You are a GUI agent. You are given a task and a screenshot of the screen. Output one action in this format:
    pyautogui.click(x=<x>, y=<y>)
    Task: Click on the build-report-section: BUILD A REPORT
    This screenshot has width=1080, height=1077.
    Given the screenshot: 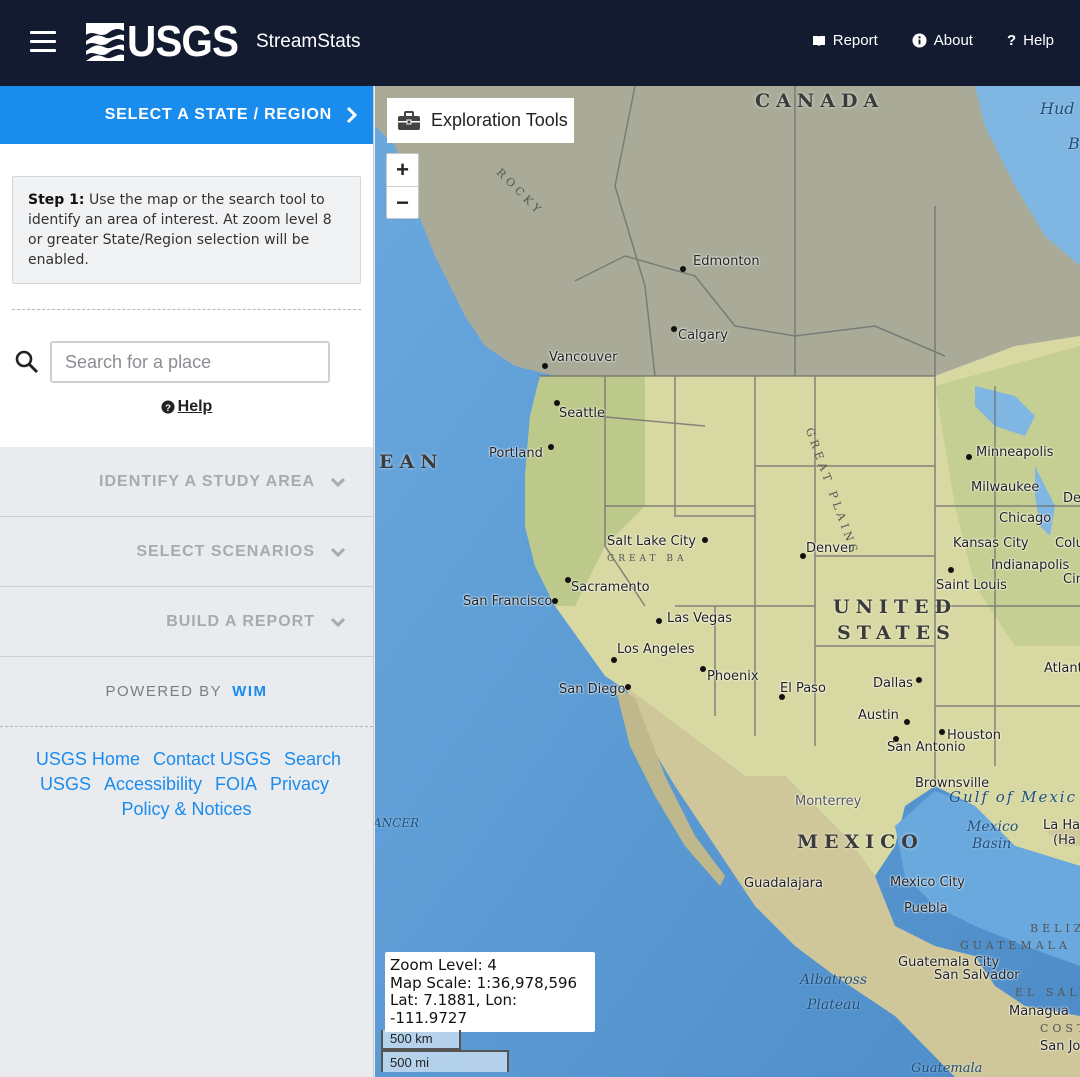 What is the action you would take?
    pyautogui.click(x=186, y=622)
    